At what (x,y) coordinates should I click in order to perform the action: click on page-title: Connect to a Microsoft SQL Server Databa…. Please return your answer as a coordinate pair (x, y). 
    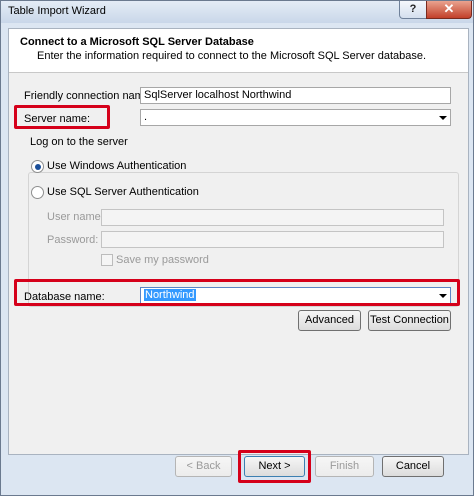
    Looking at the image, I should click on (137, 42).